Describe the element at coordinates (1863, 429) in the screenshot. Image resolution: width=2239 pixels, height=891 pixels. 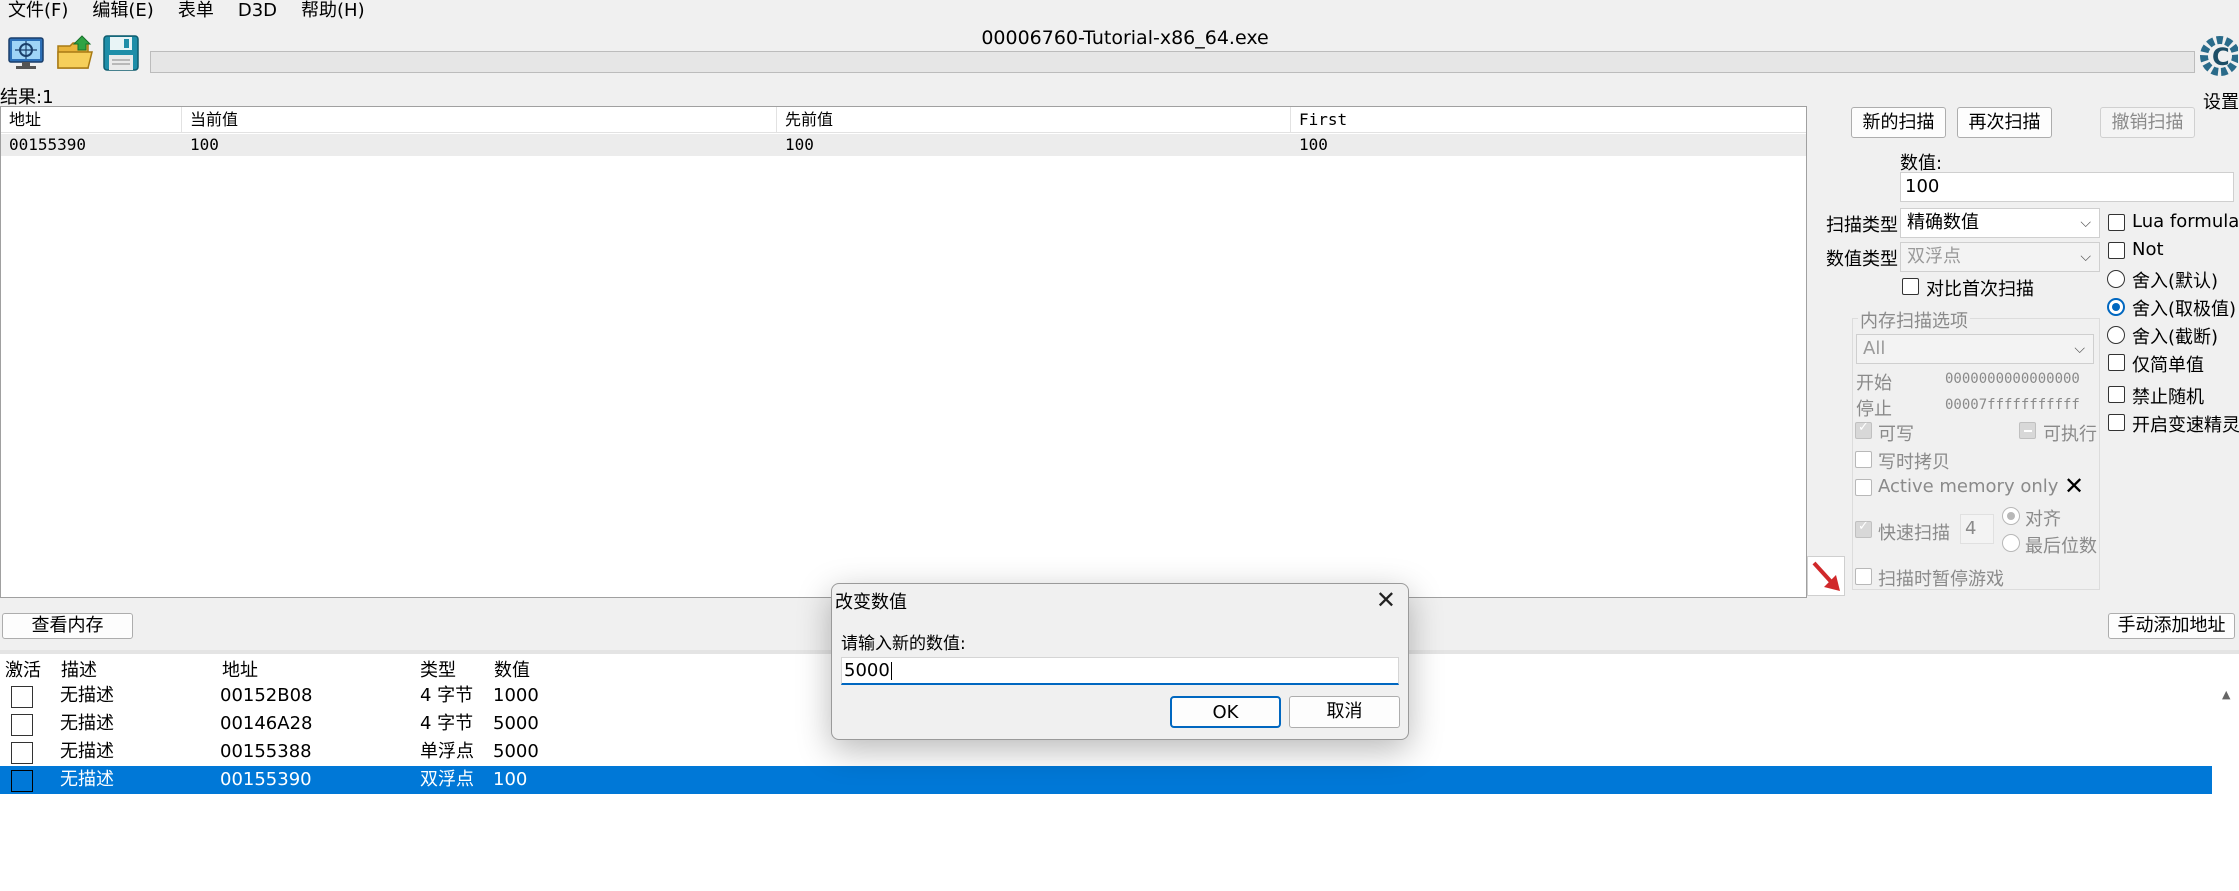
I see `writable-checkbox` at that location.